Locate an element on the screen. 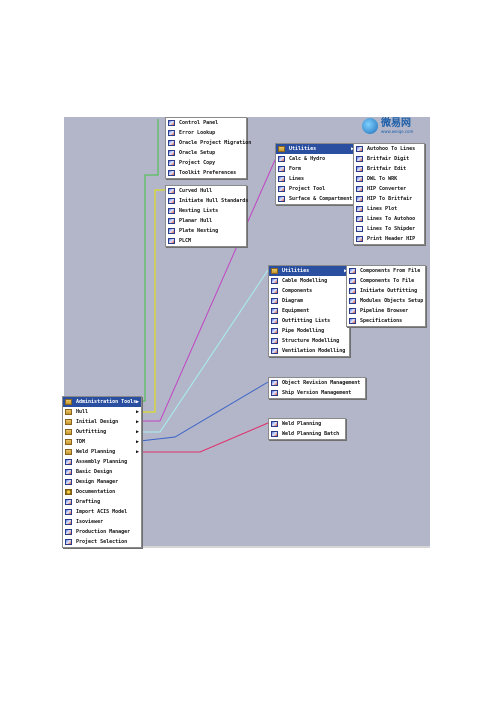 The image size is (496, 702). menu-item-outfit-utilities: Utilities▶ is located at coordinates (309, 271).